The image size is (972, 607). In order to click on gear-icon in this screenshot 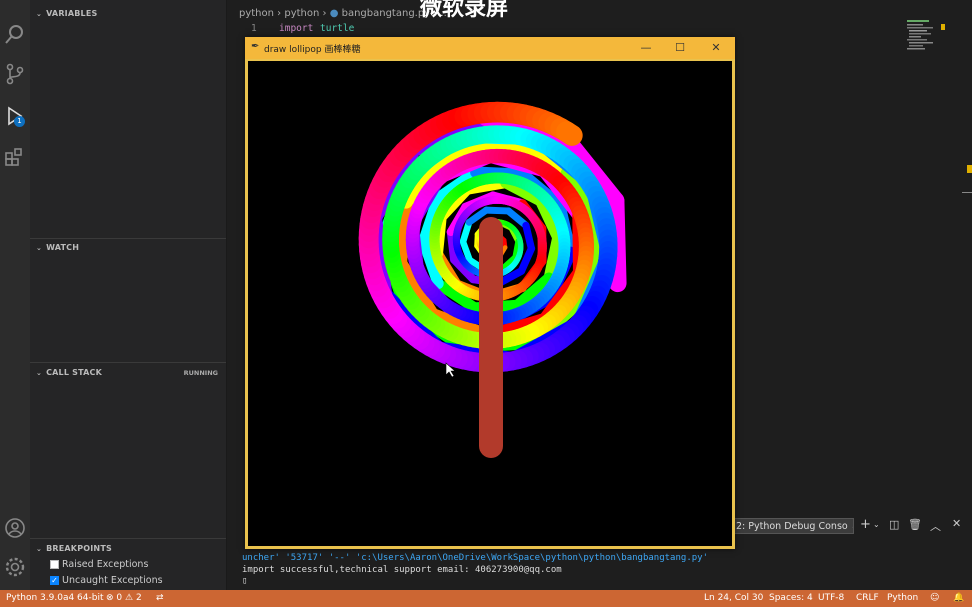, I will do `click(15, 567)`.